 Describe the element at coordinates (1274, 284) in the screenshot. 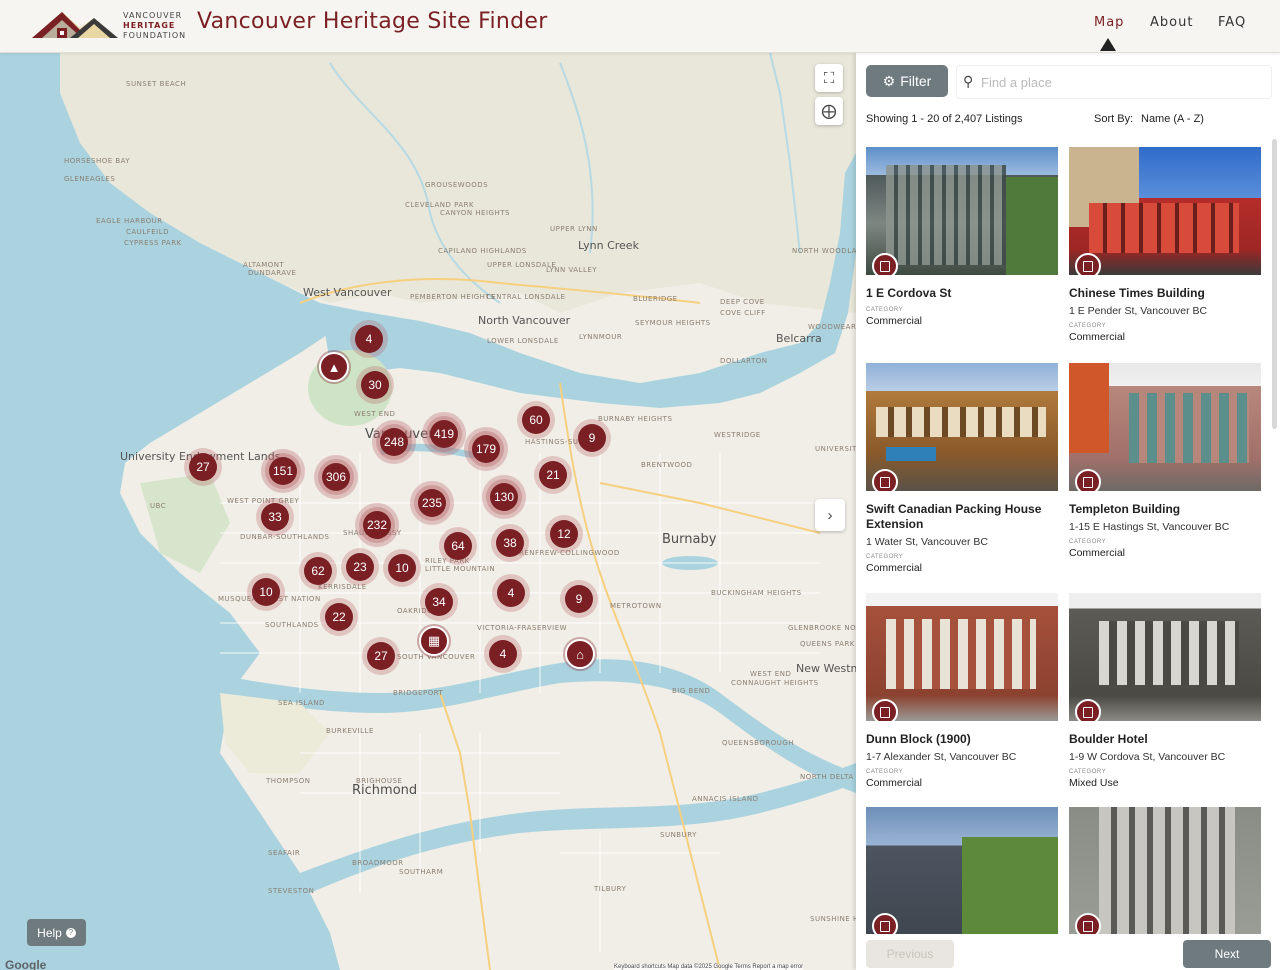

I see `scrollbar` at that location.